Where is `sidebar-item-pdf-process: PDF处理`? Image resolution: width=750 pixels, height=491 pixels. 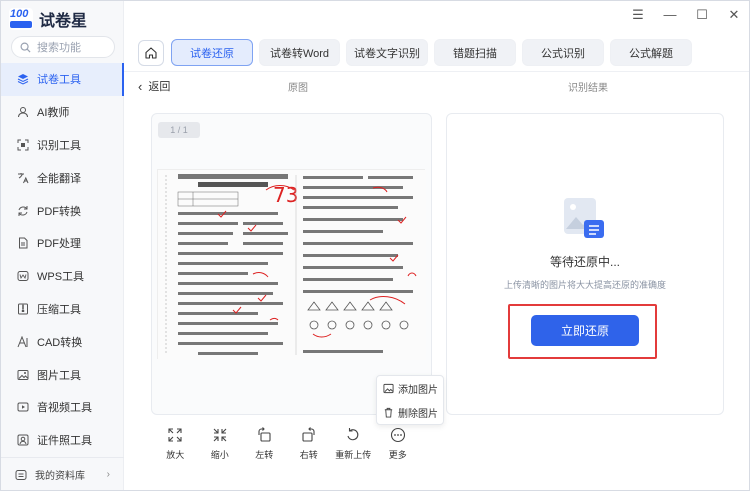
sidebar-item-pdf-process: PDF处理 is located at coordinates (62, 243).